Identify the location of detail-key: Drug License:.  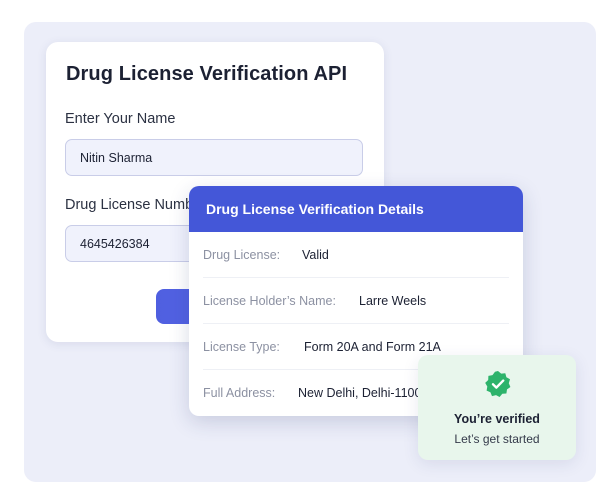
(242, 255).